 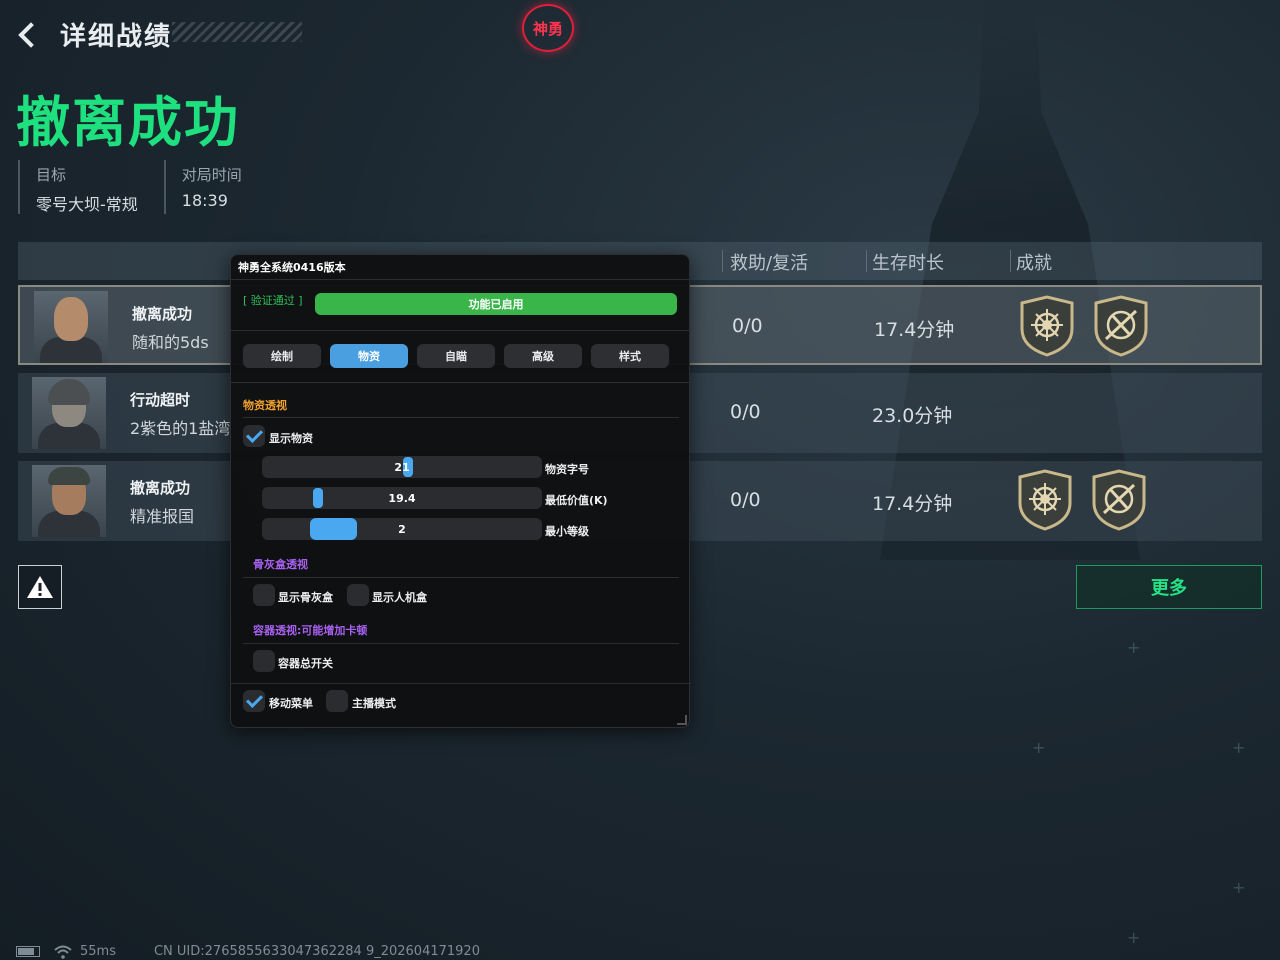 What do you see at coordinates (237, 32) in the screenshot?
I see `title-hatch-decoration` at bounding box center [237, 32].